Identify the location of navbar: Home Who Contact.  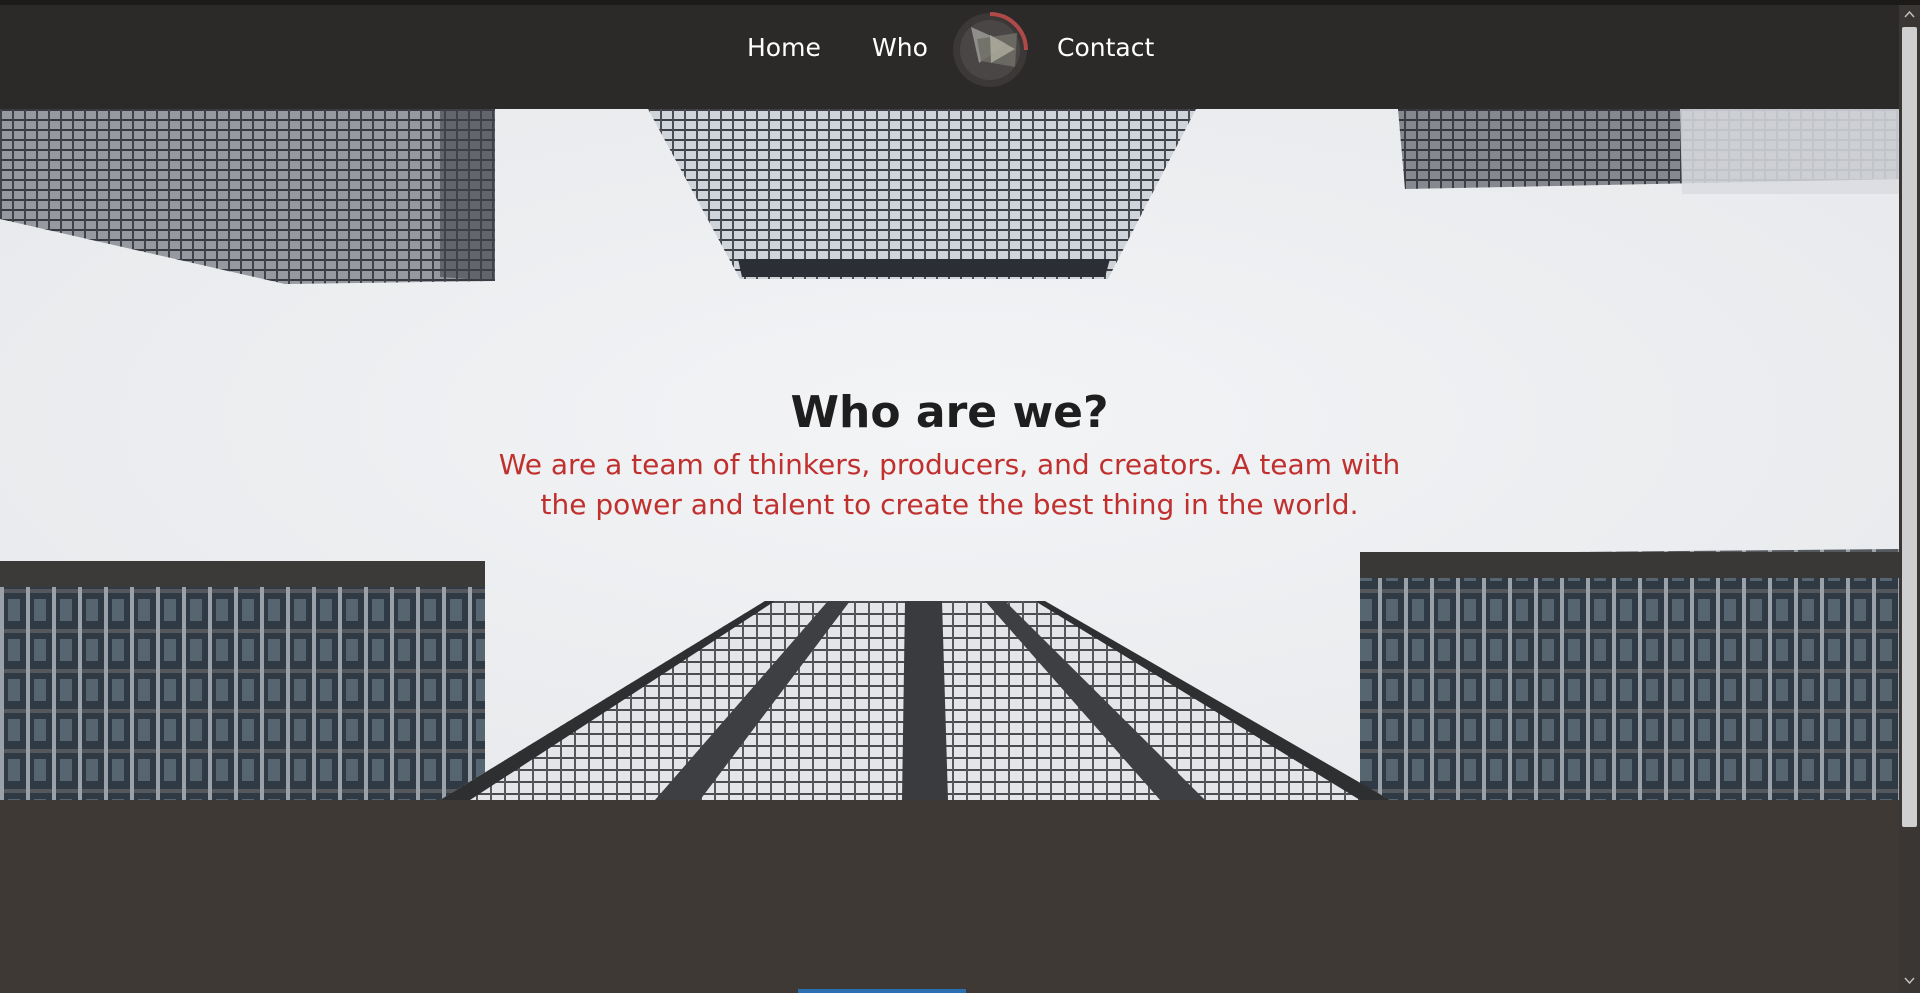
(949, 57).